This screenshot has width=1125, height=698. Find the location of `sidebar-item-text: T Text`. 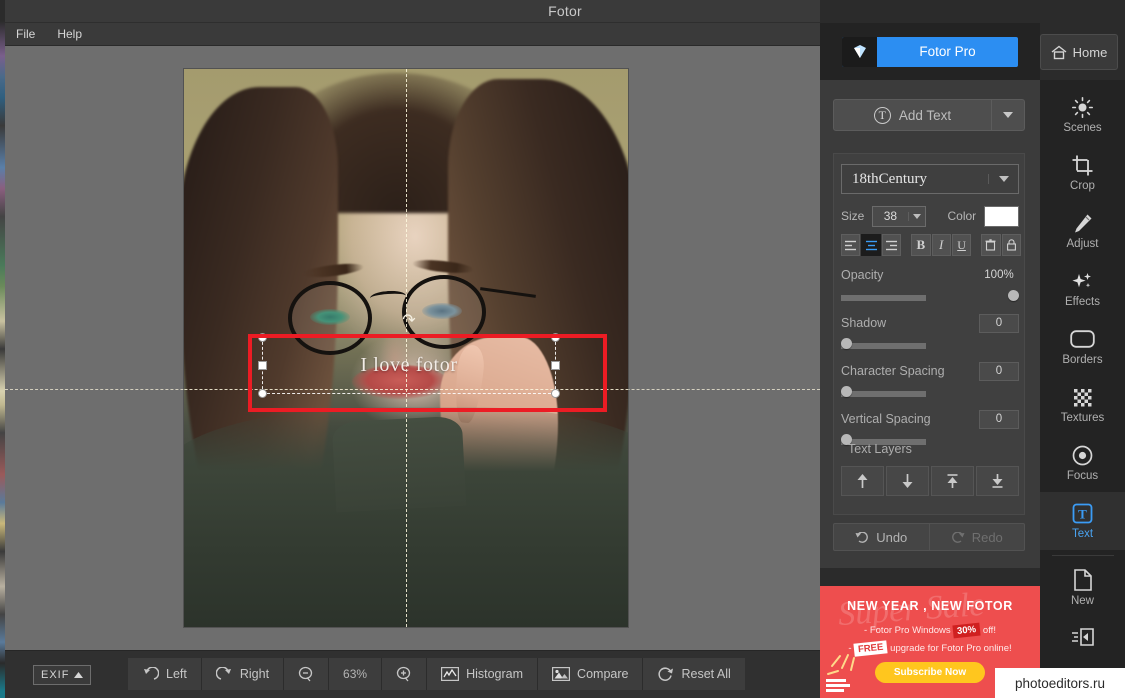

sidebar-item-text: T Text is located at coordinates (1082, 521).